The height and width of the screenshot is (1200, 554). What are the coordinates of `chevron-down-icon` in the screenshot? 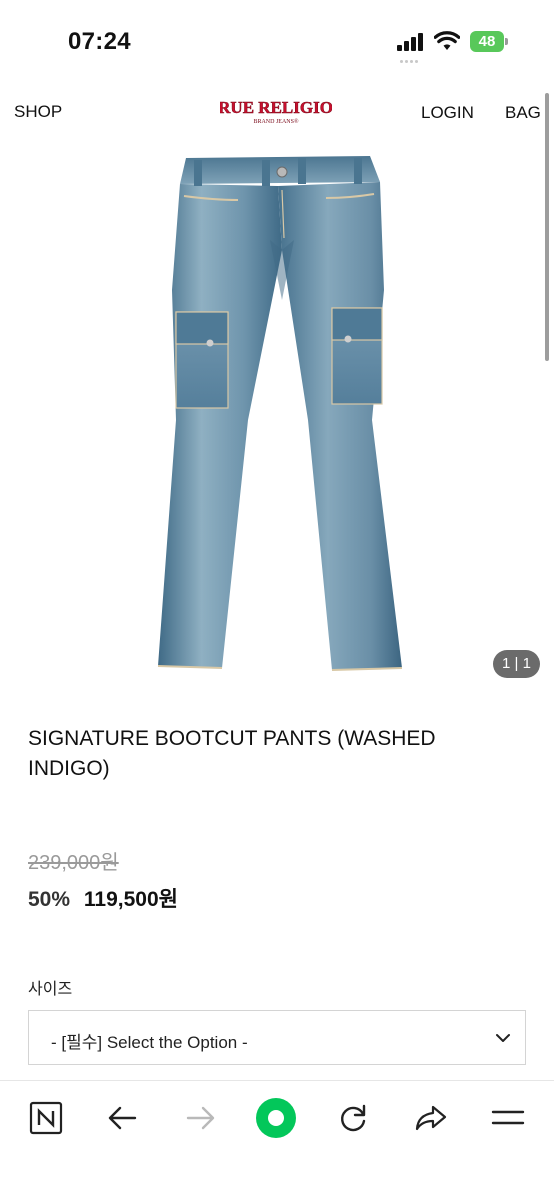 It's located at (503, 1038).